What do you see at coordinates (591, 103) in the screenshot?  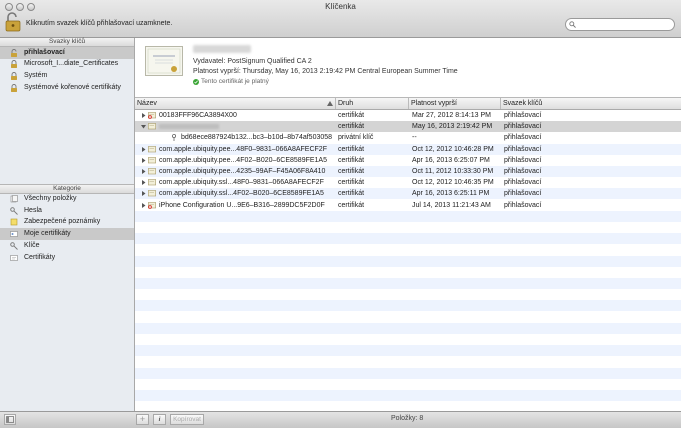 I see `column-header-keychain: Svazek klíčů` at bounding box center [591, 103].